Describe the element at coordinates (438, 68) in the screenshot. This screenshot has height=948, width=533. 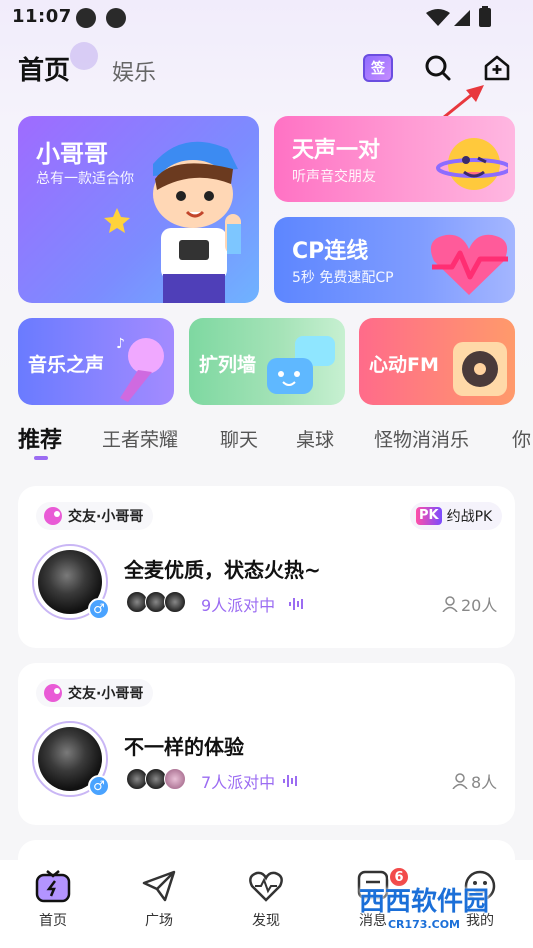
I see `search-icon` at that location.